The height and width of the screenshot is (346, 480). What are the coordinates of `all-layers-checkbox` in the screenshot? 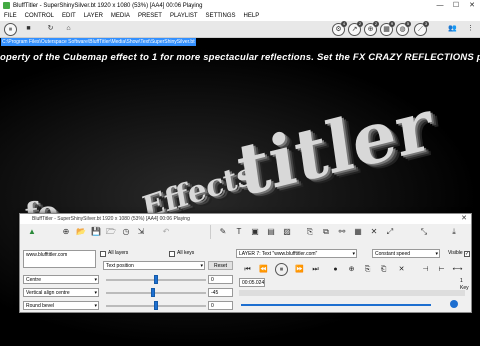 It's located at (103, 254).